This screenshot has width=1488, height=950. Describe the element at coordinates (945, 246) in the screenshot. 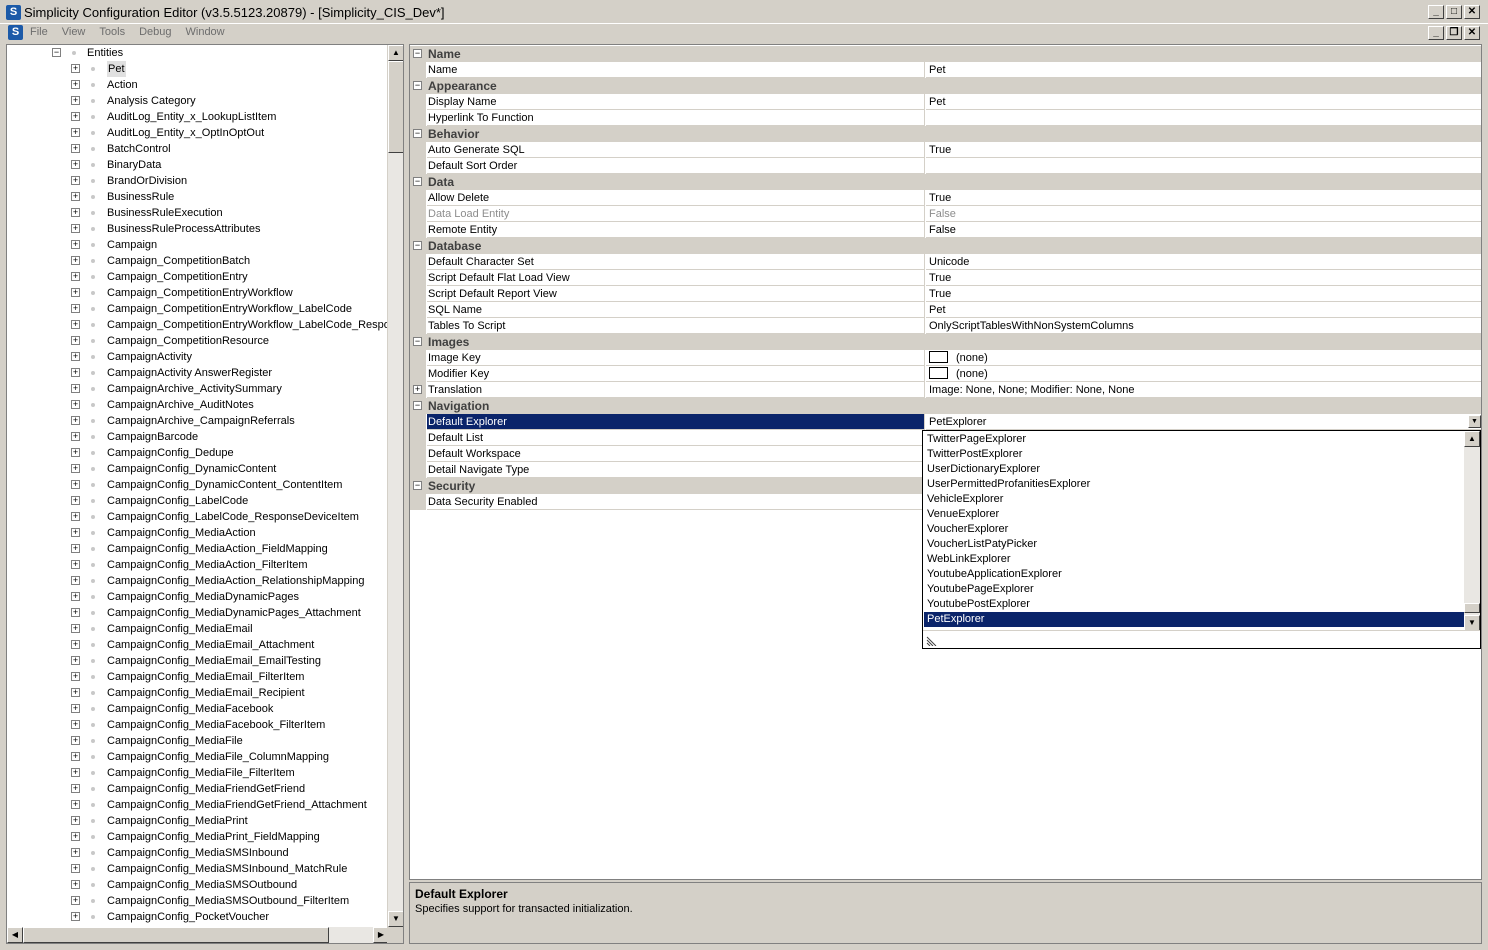

I see `property-category: − Database` at that location.